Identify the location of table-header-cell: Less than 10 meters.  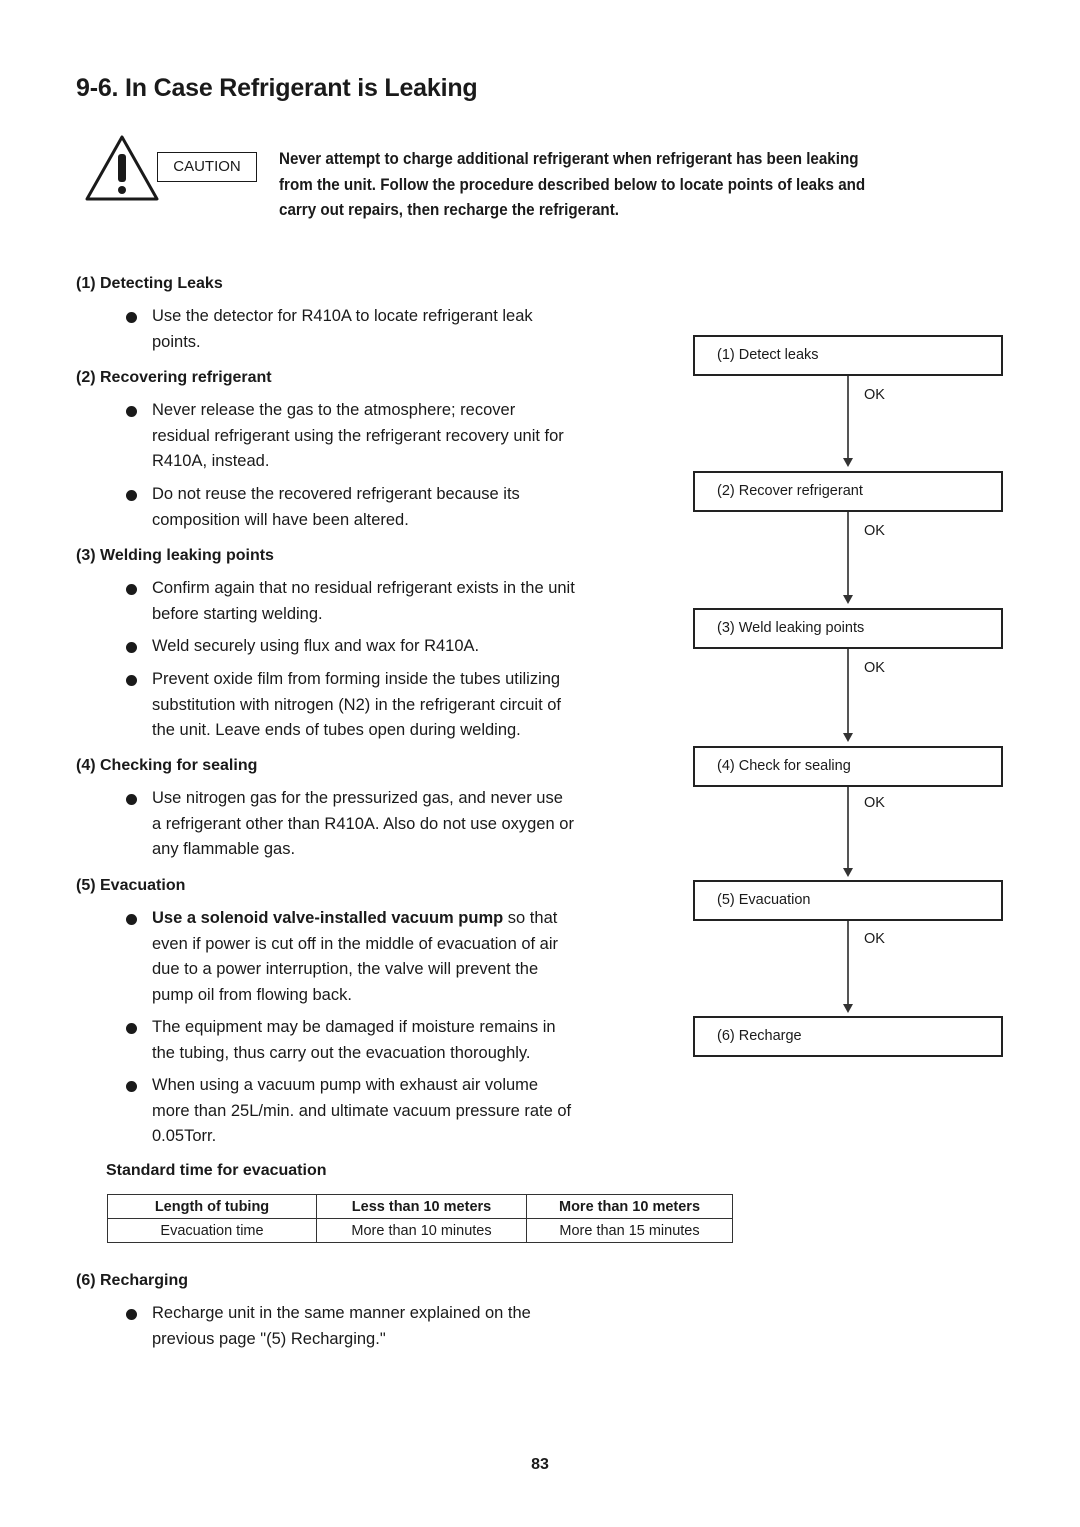
(421, 1206).